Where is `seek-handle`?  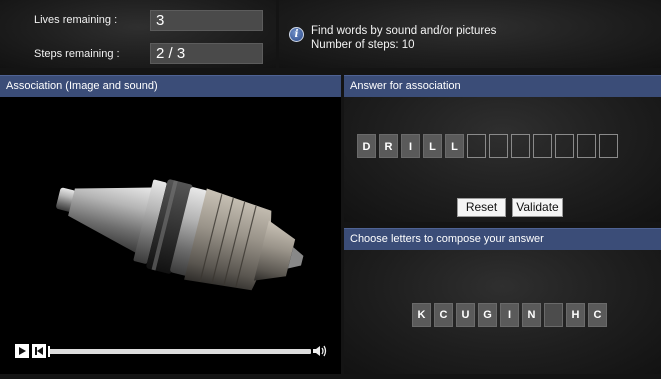 seek-handle is located at coordinates (49, 351).